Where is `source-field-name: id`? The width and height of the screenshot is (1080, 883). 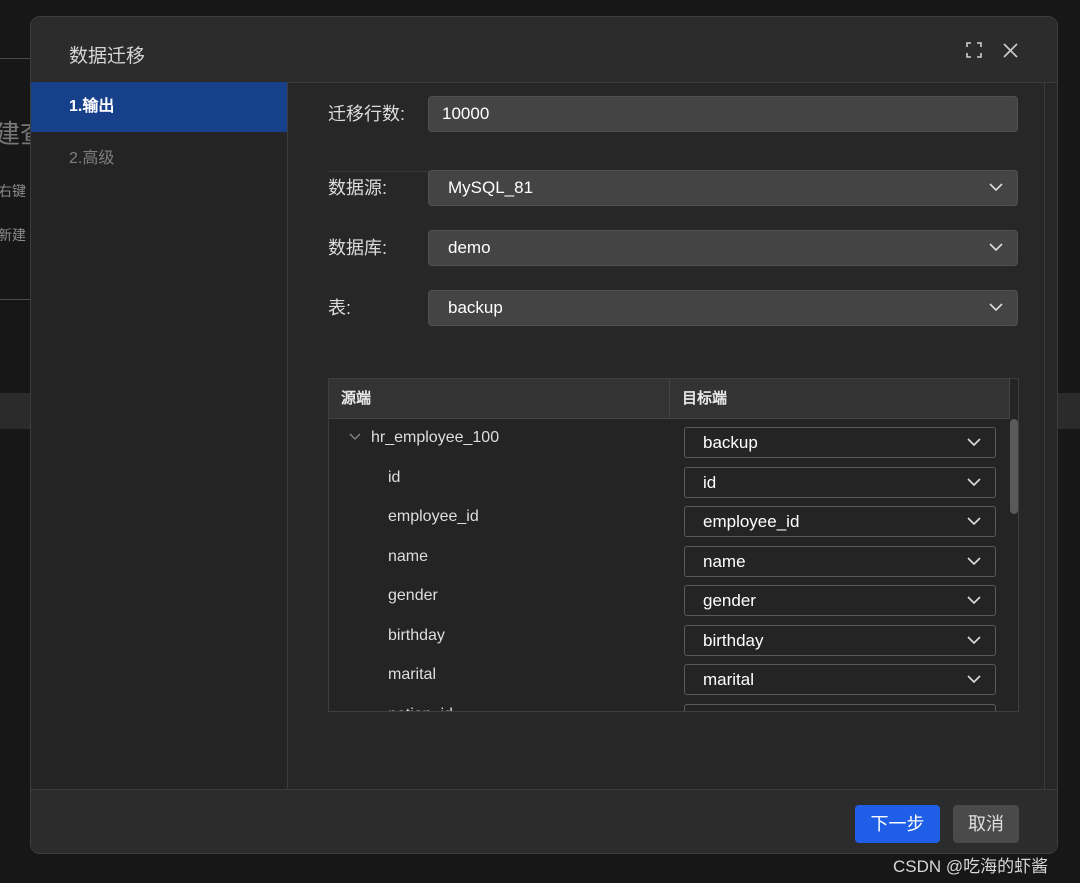 source-field-name: id is located at coordinates (394, 477).